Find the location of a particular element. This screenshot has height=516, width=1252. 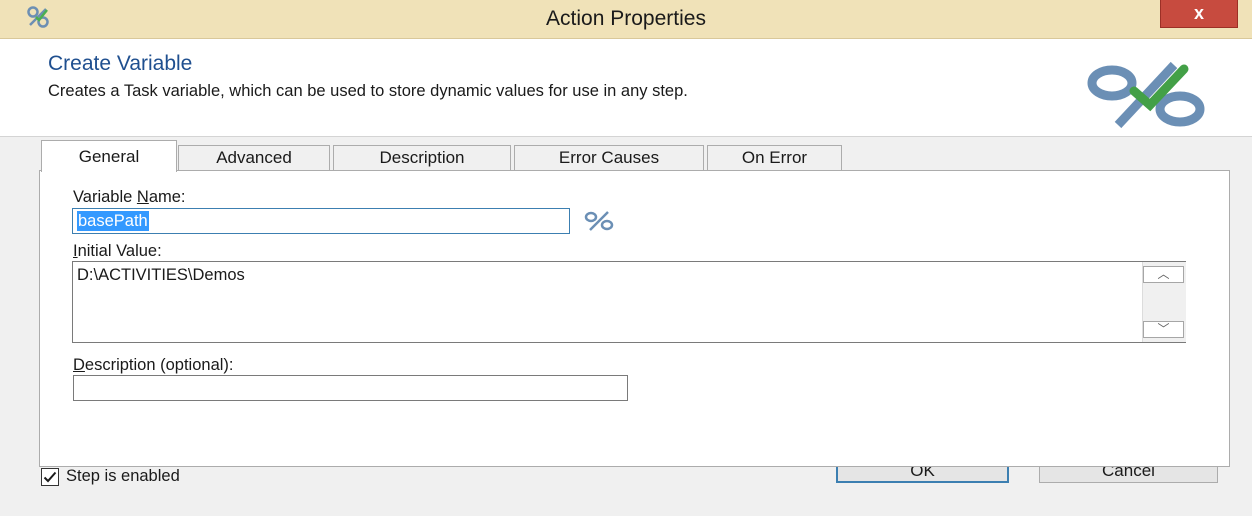

tab-label: Advanced is located at coordinates (254, 157).